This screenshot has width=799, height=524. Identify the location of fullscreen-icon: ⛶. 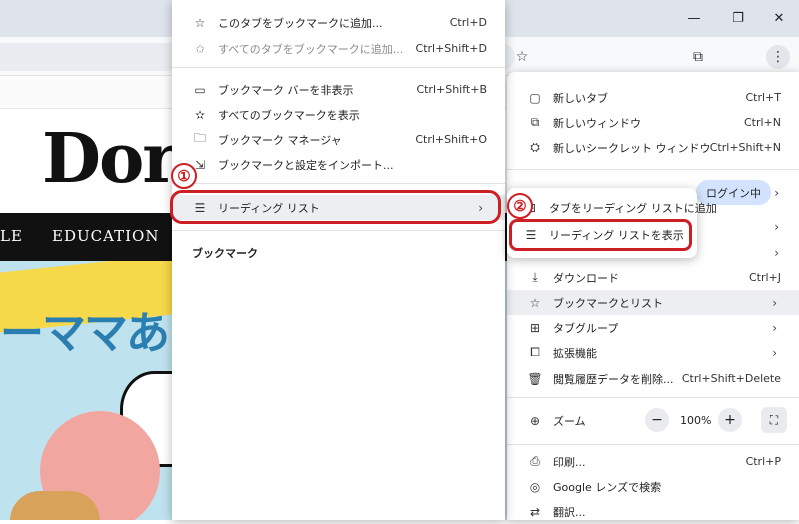
(774, 420).